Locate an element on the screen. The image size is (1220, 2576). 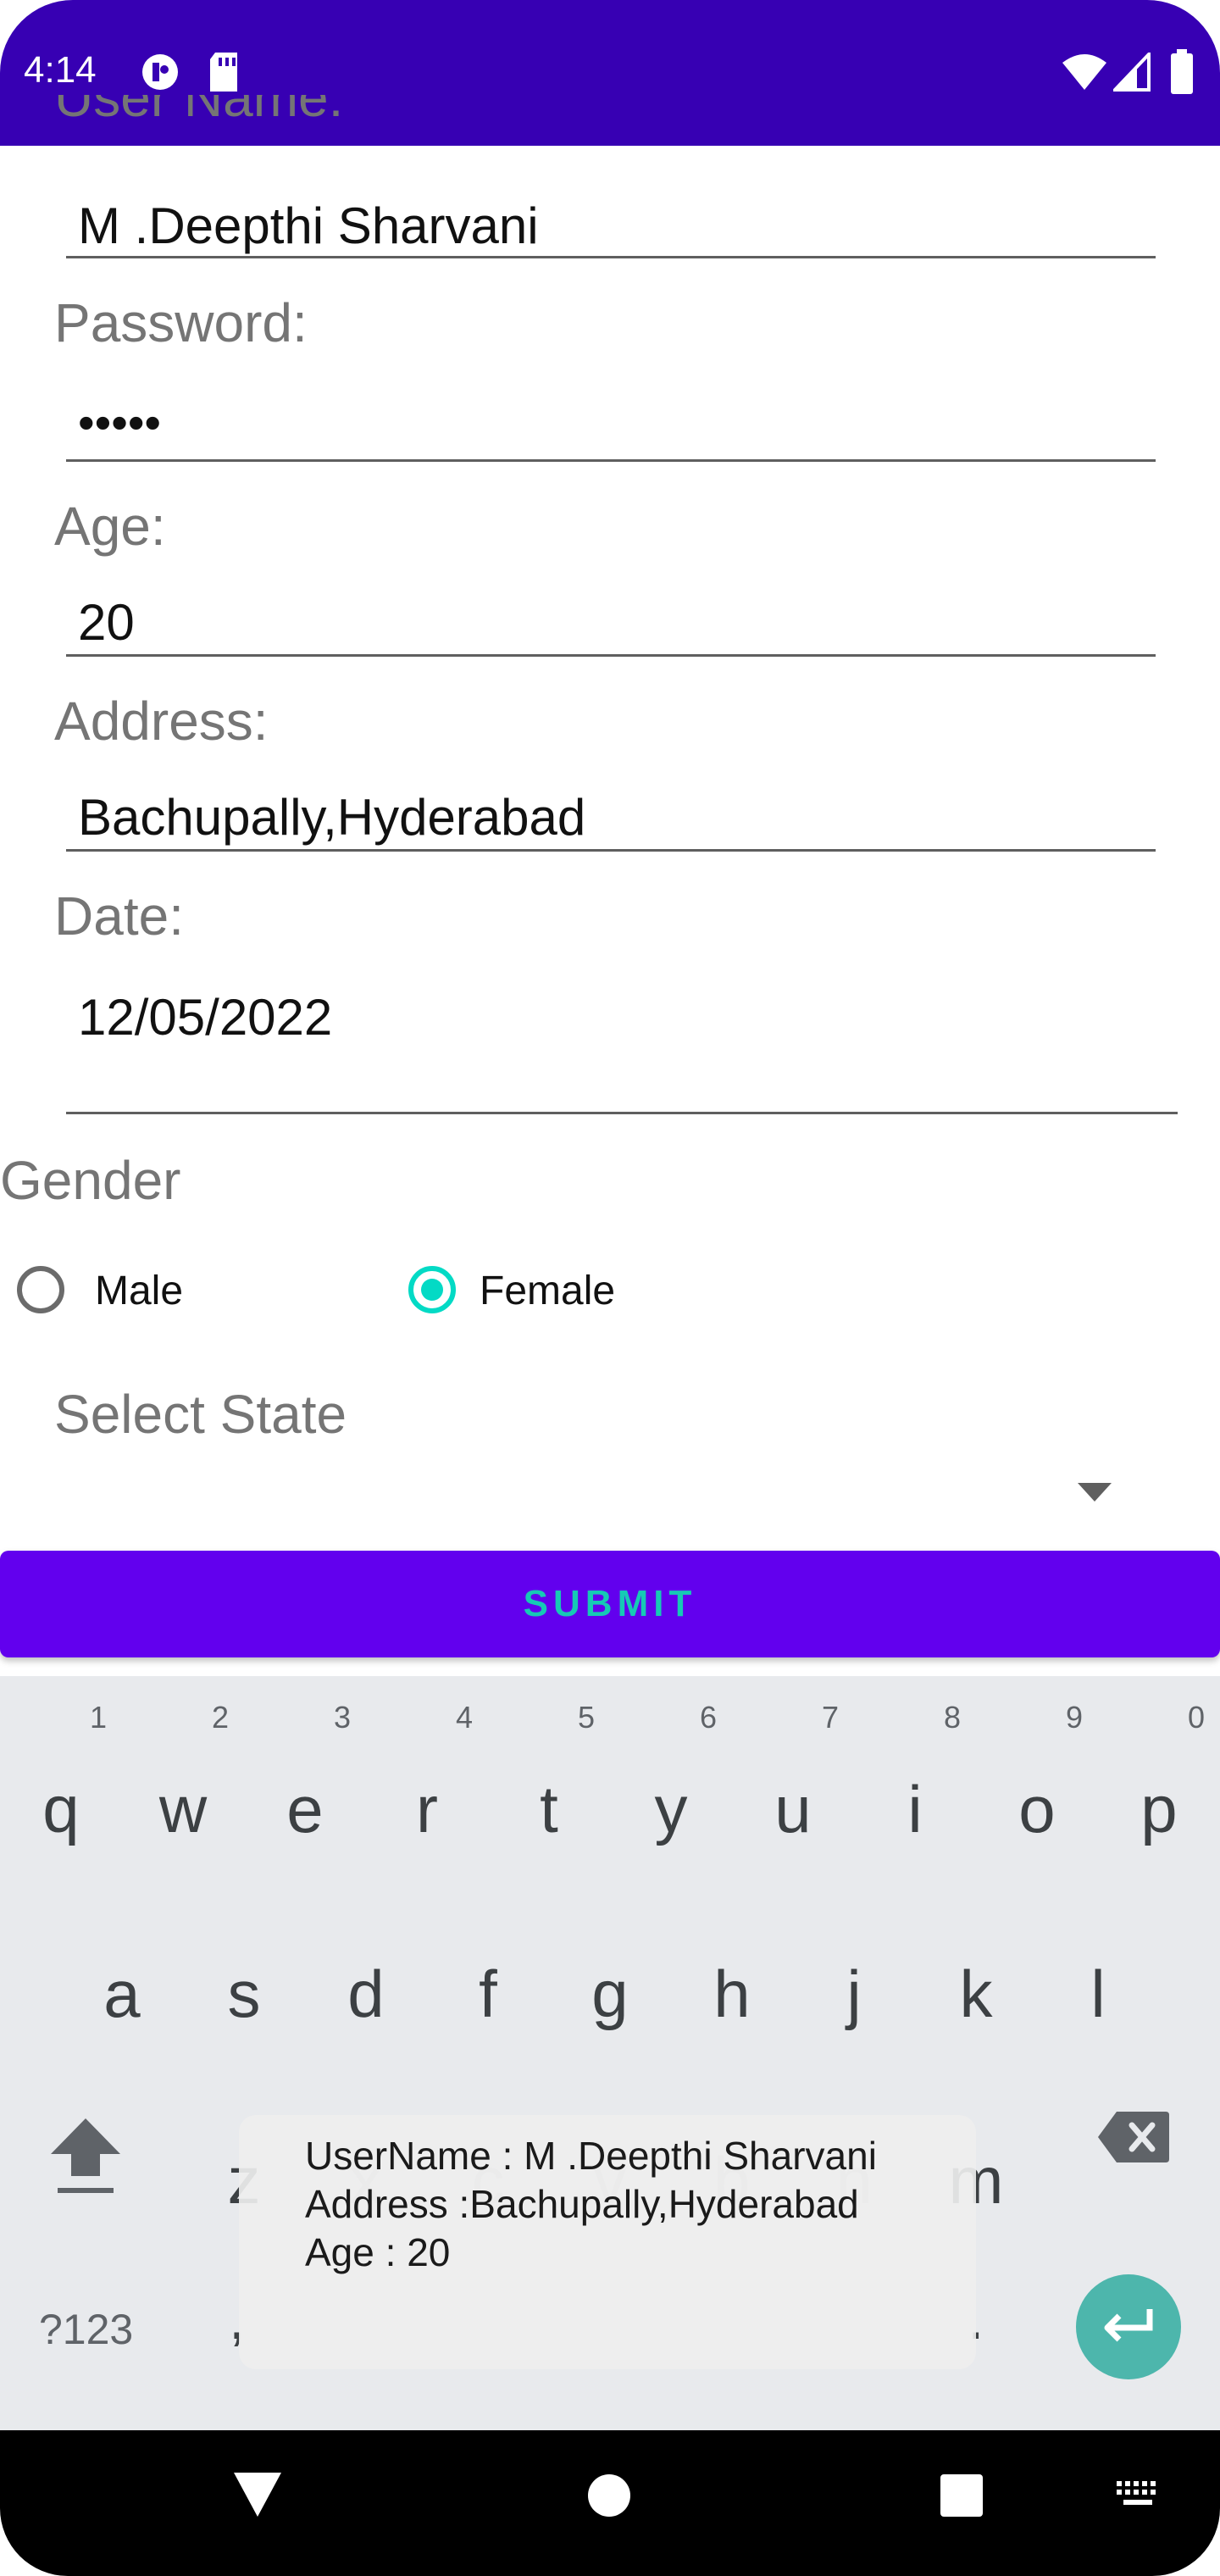
key-a: a is located at coordinates (122, 1994).